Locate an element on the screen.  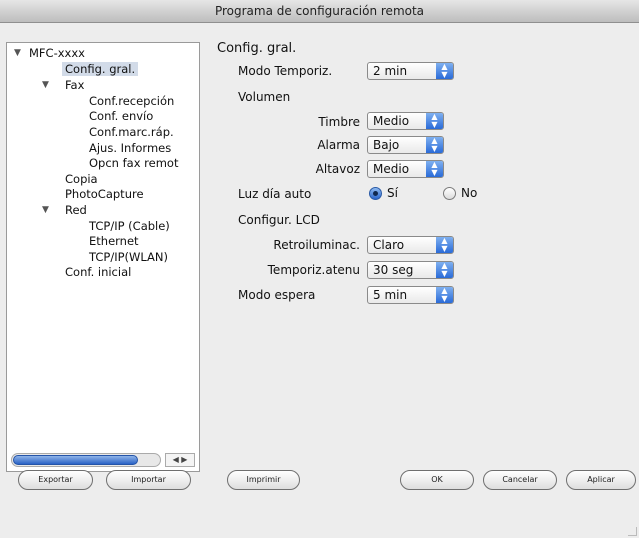
tree-item-ethernet: Ethernet is located at coordinates (114, 241).